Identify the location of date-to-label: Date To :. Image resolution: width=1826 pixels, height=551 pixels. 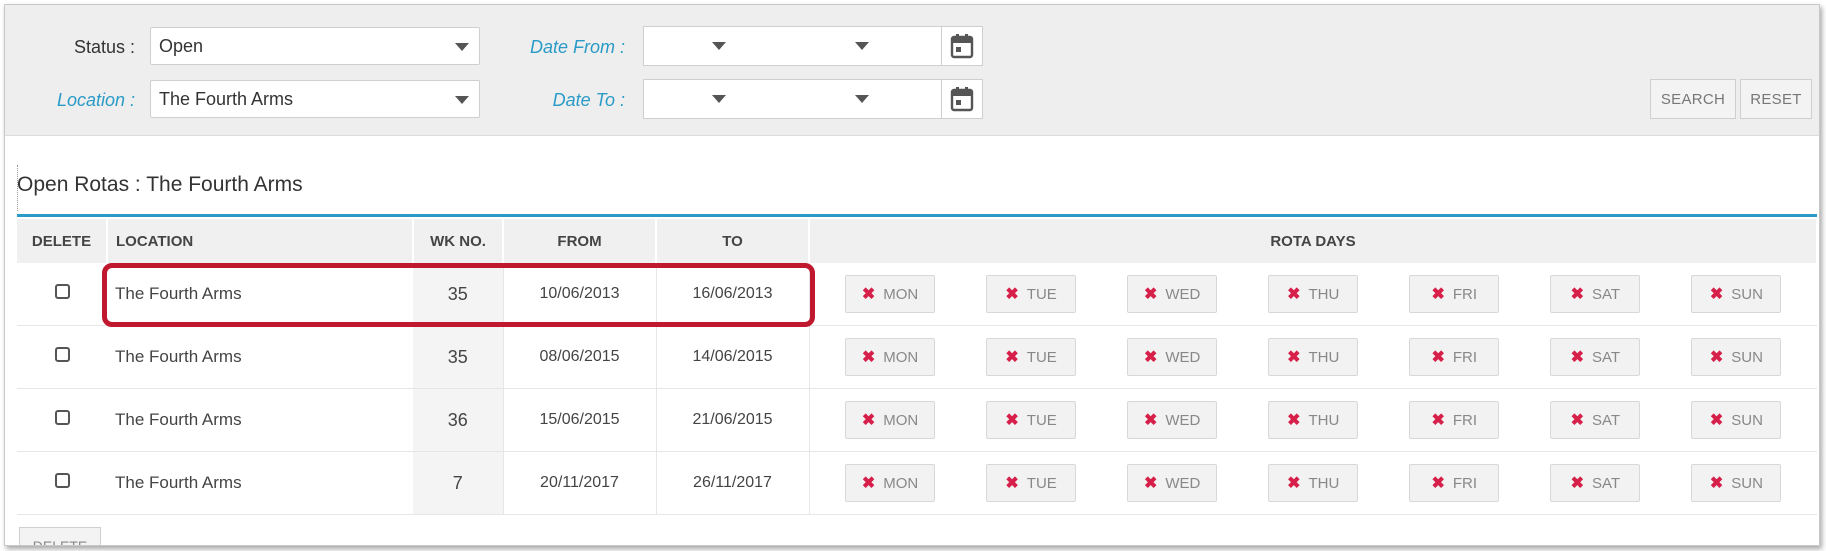
(588, 100).